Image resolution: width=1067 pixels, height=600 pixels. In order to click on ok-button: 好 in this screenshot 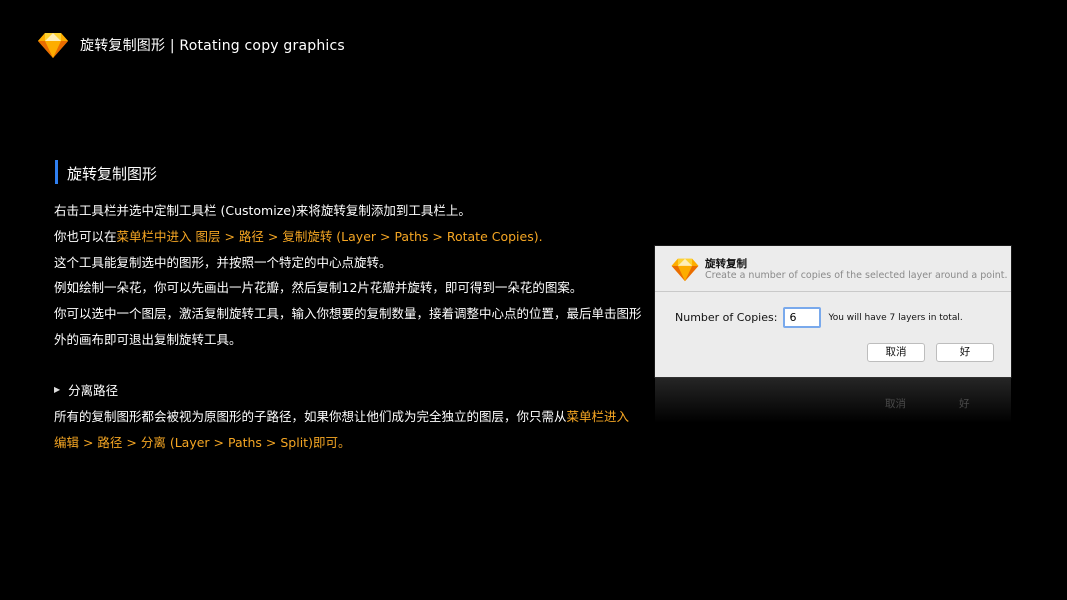, I will do `click(965, 352)`.